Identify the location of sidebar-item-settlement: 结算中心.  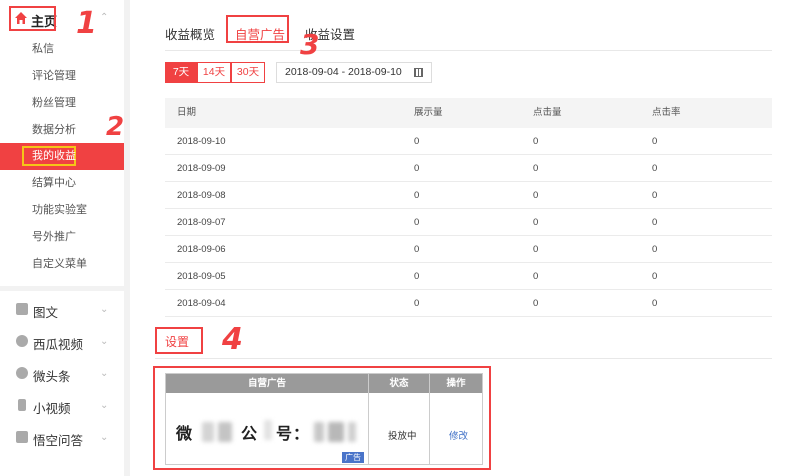
(62, 183).